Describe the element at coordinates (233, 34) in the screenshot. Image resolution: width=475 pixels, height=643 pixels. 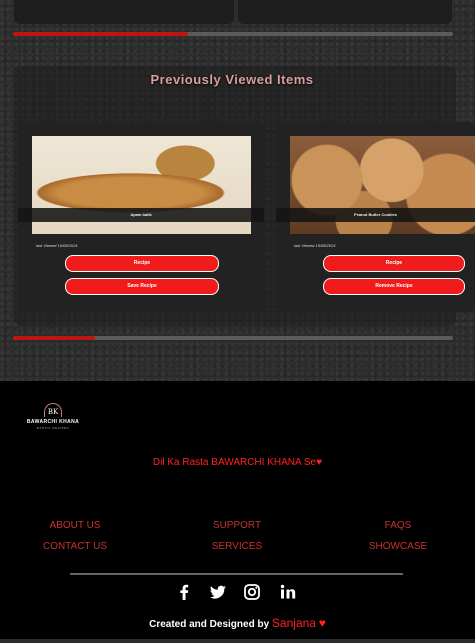
I see `top-carousel-scrollbar` at that location.